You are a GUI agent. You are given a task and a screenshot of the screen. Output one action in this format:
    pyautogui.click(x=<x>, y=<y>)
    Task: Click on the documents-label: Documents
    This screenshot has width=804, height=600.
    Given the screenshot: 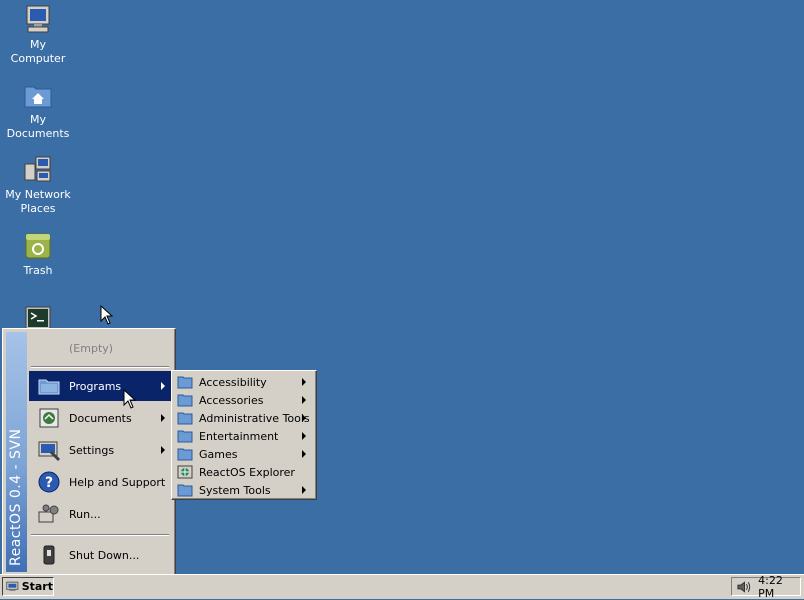 What is the action you would take?
    pyautogui.click(x=100, y=418)
    